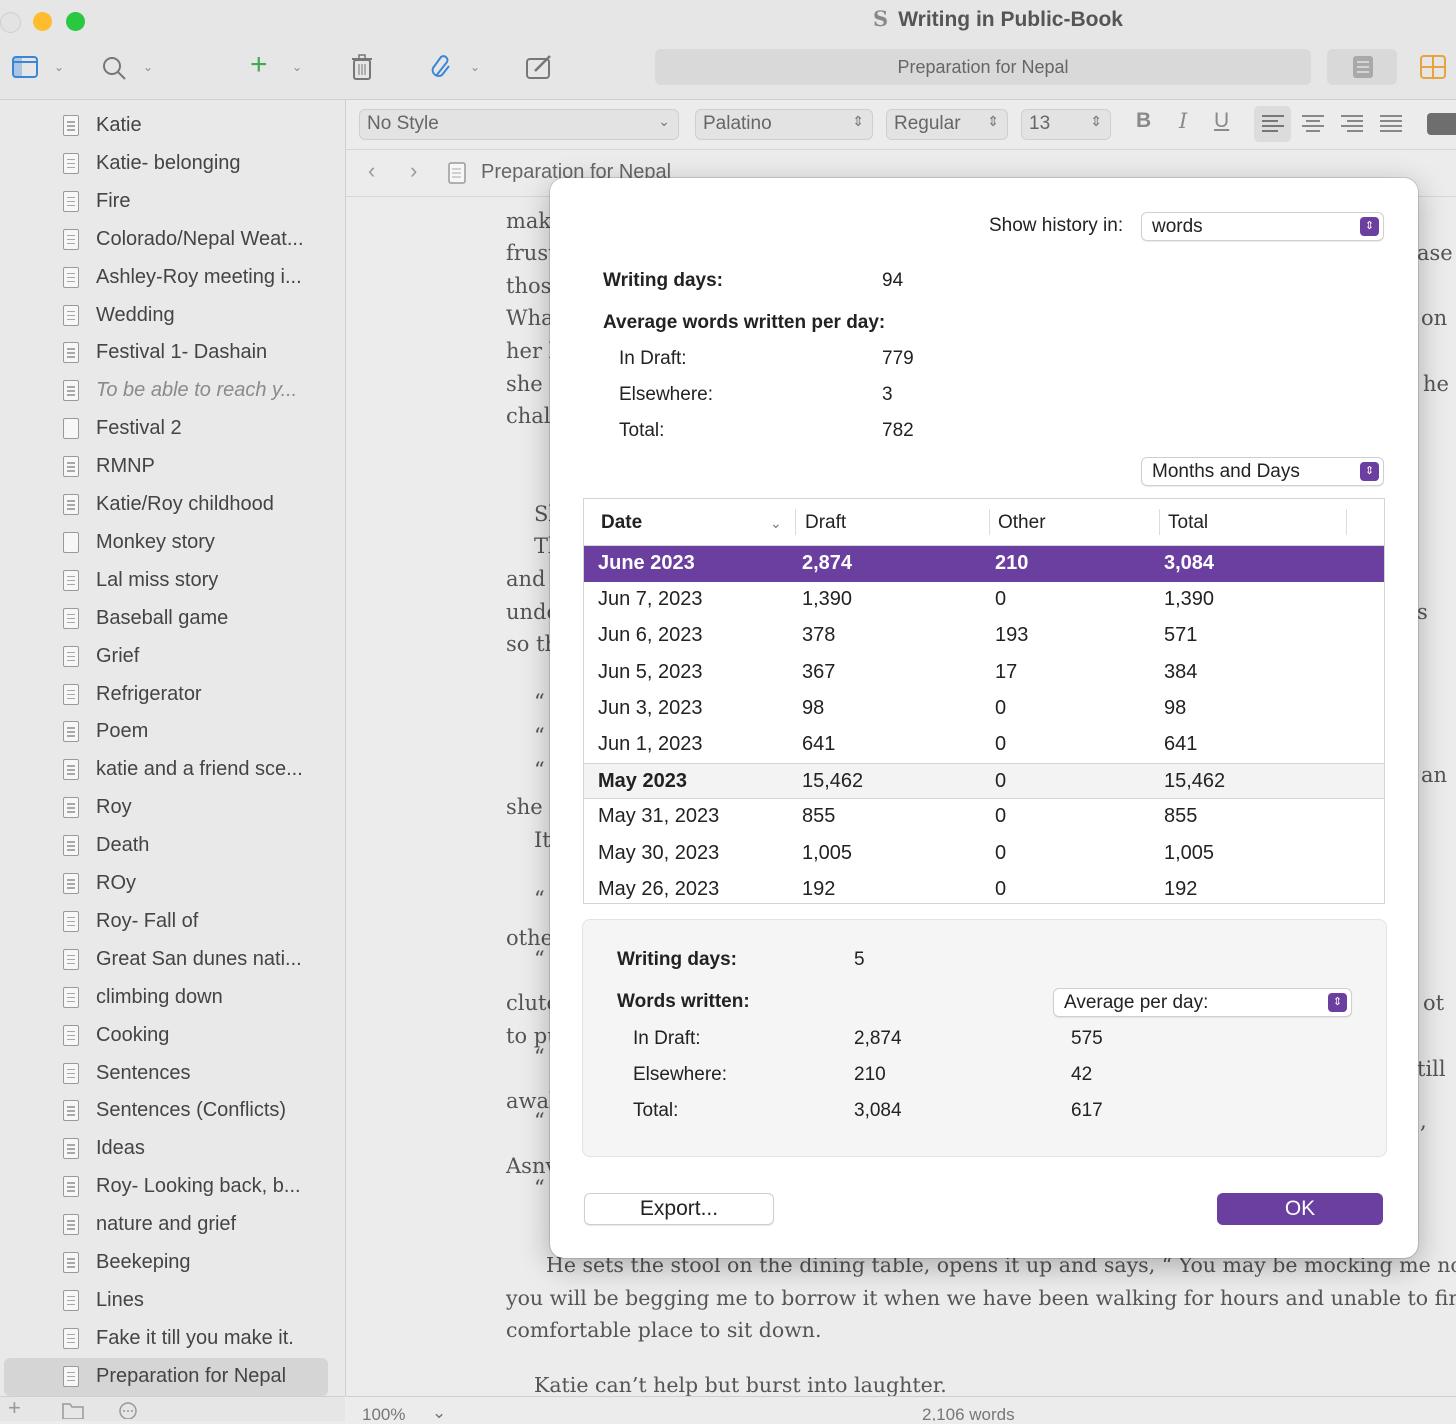  Describe the element at coordinates (1300, 1209) in the screenshot. I see `ok-button: OK` at that location.